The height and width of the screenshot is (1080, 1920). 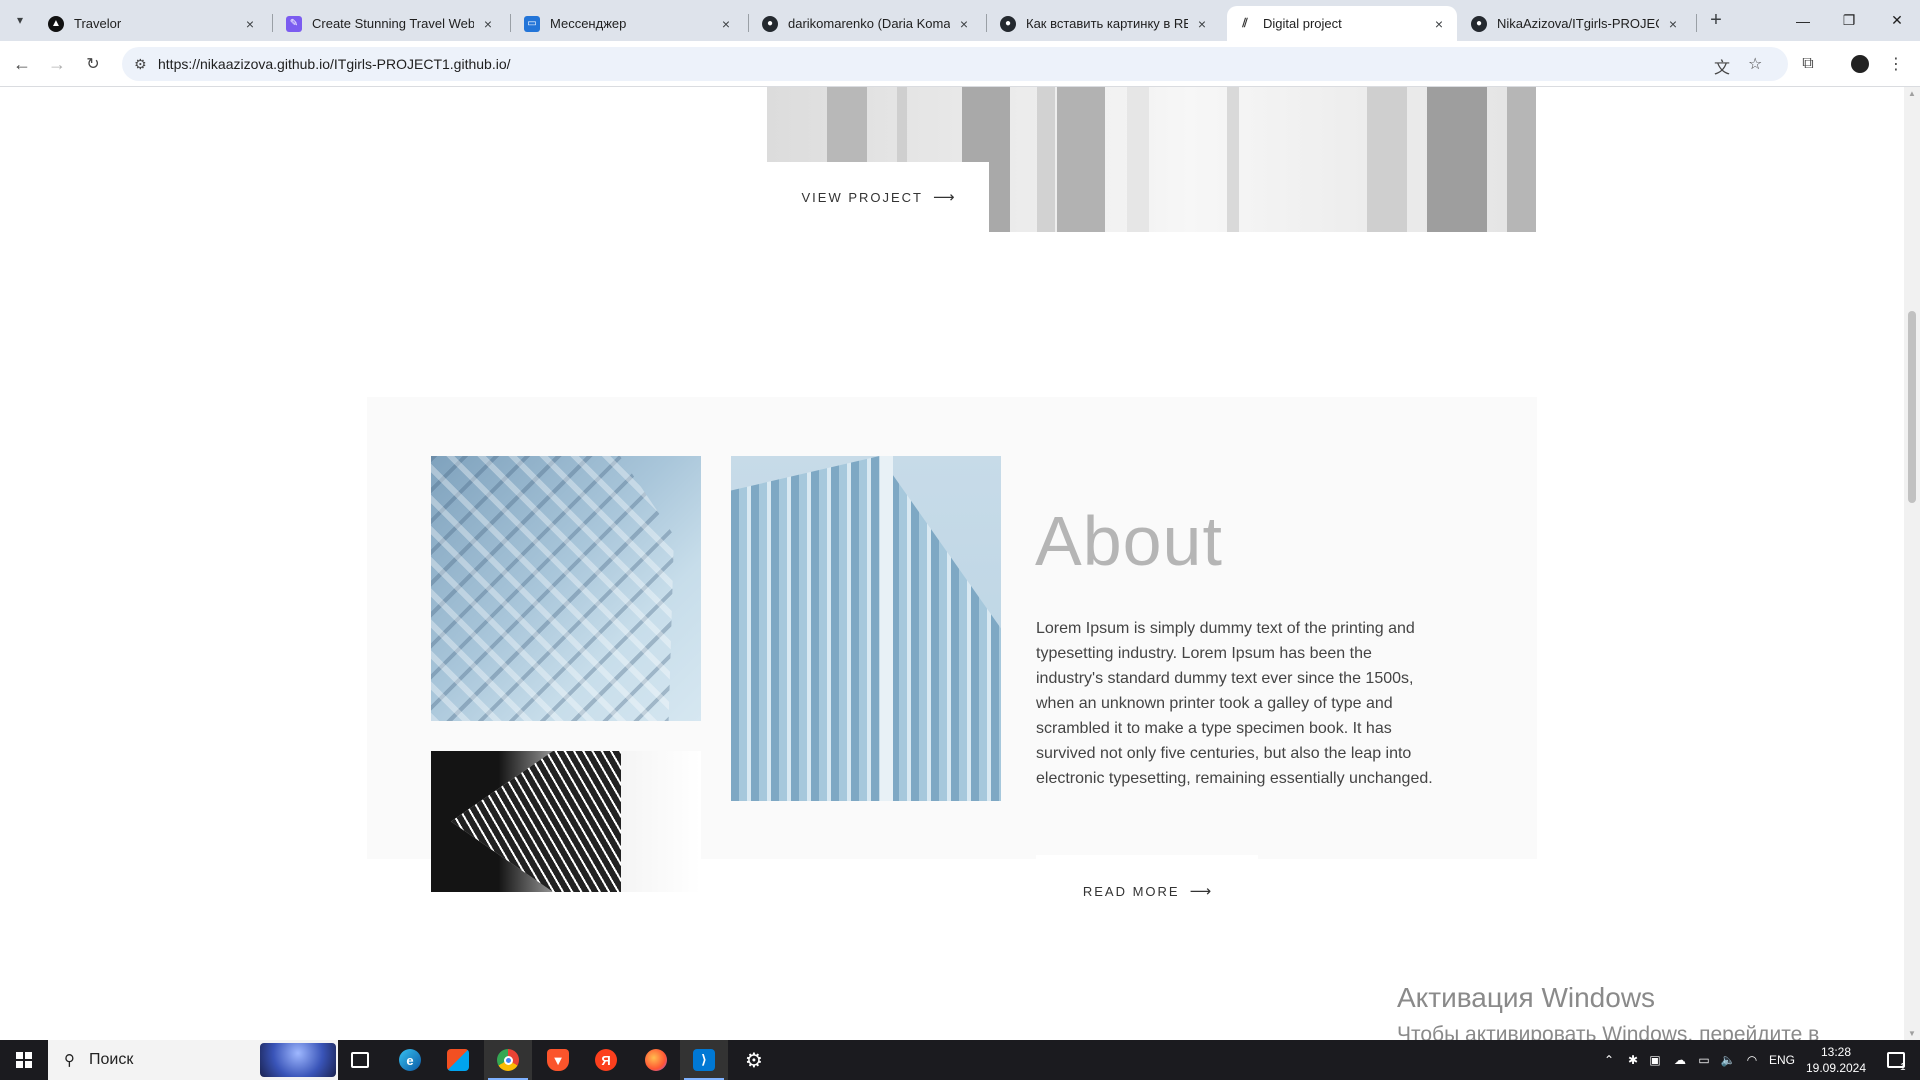 I want to click on onedrive-cloud-icon: ☁, so click(x=1680, y=1060).